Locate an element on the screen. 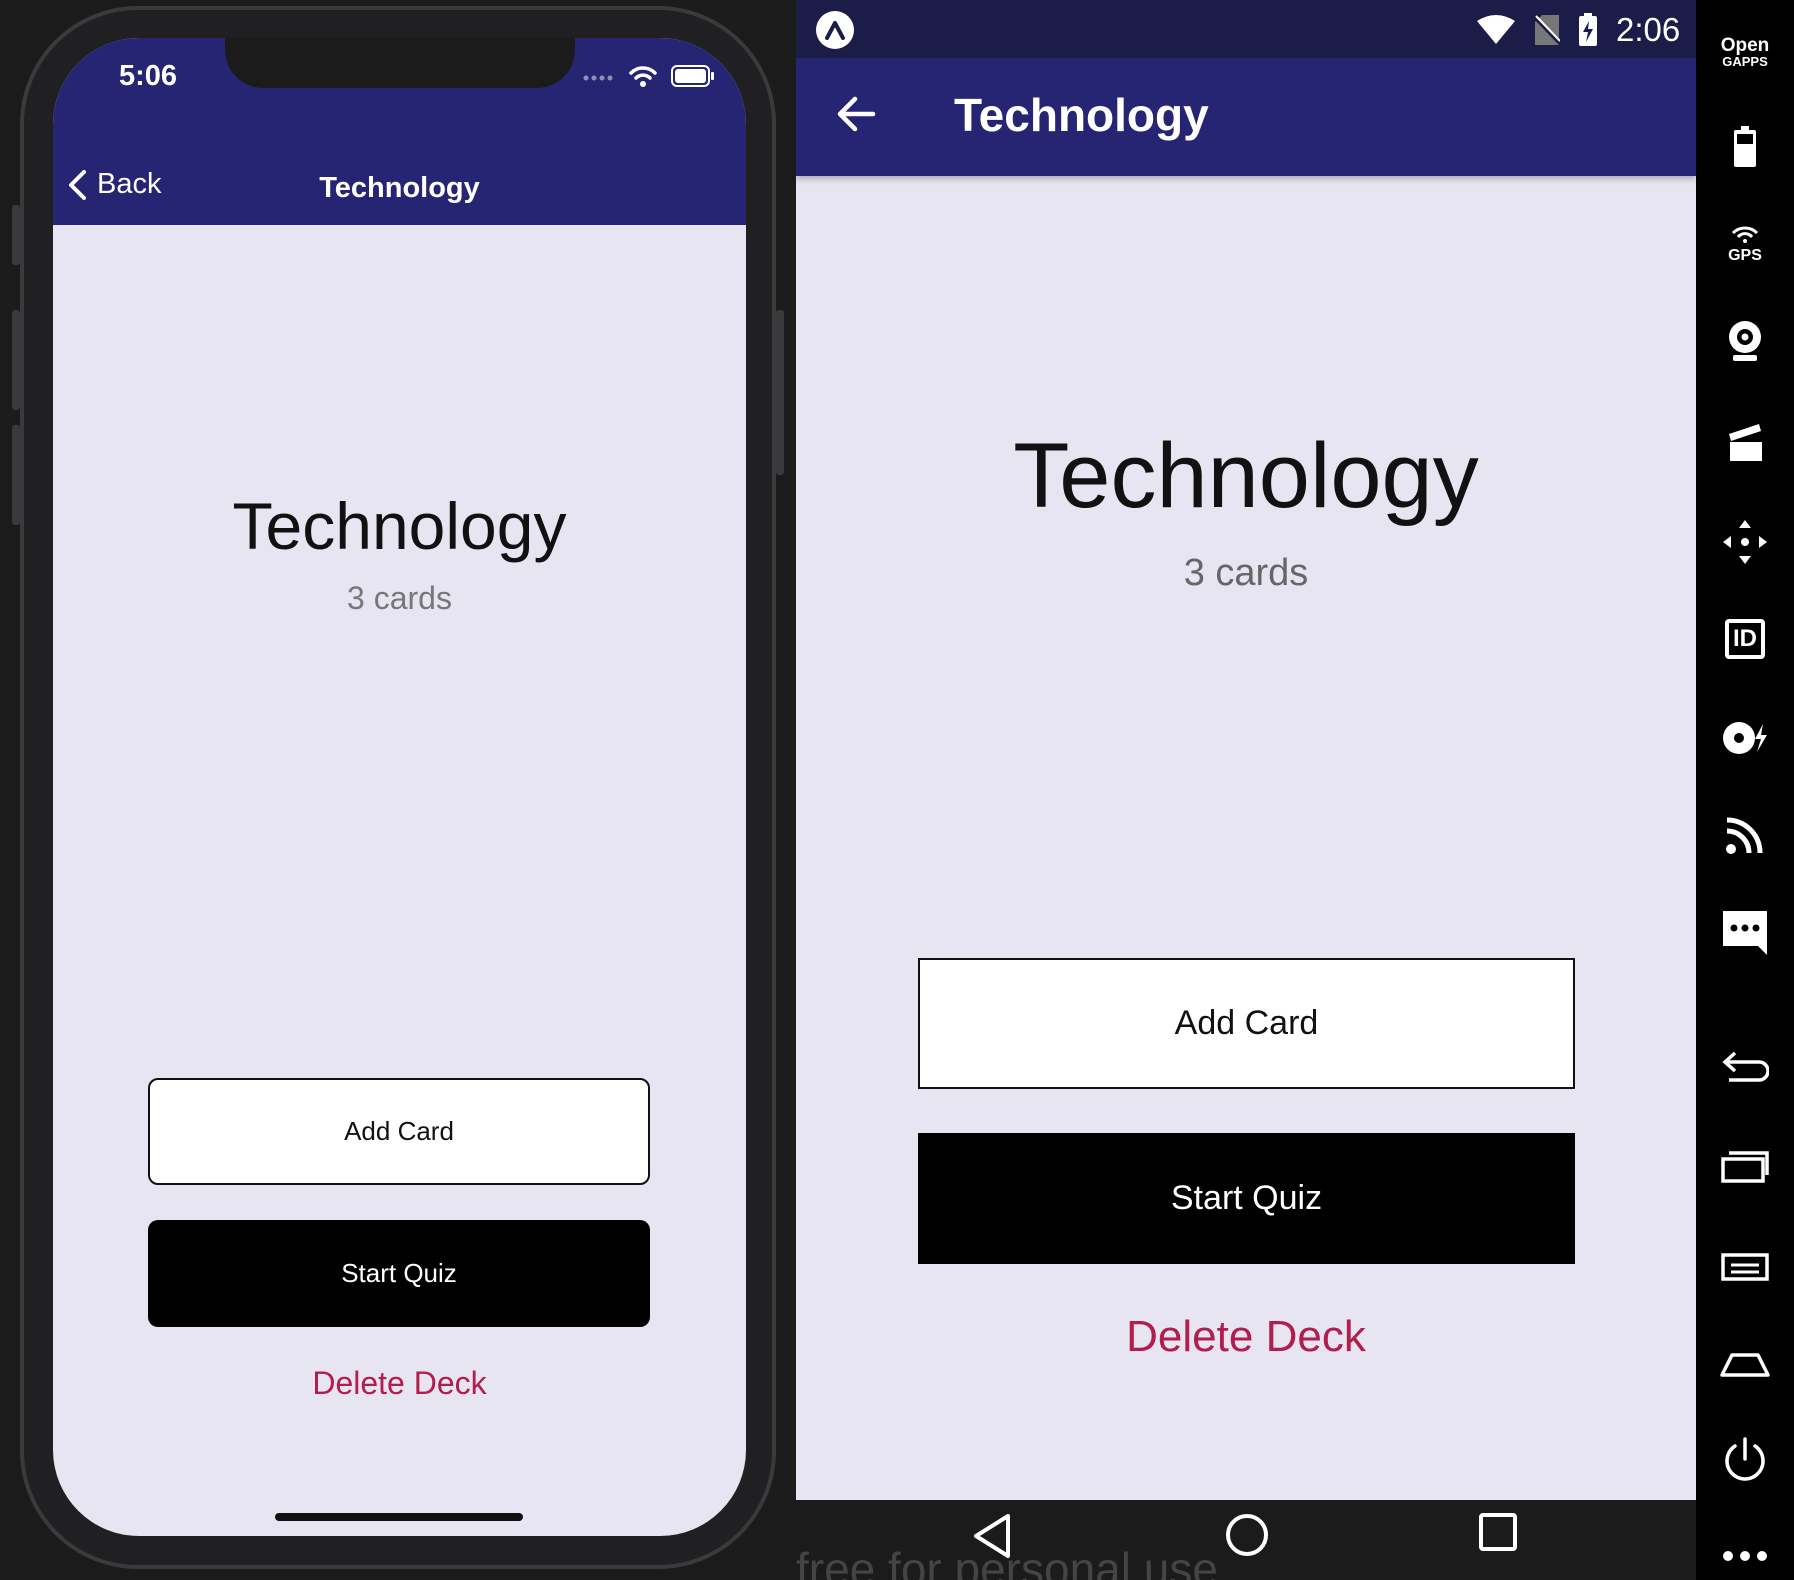  no-sim-icon is located at coordinates (1547, 30).